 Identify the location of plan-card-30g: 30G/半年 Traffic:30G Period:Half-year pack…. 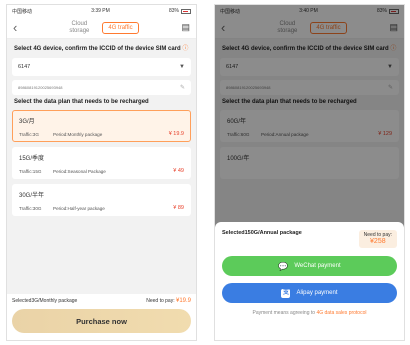
(101, 200).